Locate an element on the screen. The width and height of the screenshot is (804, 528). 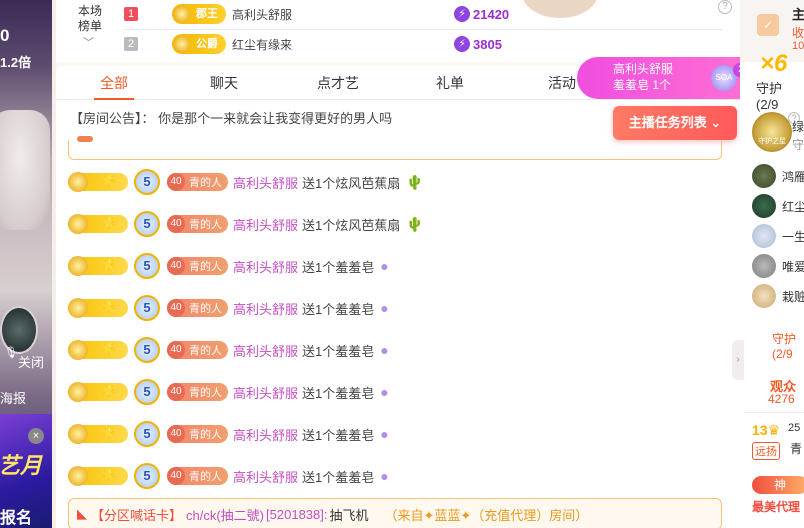
guard-tab: 守护(2/9 is located at coordinates (780, 95).